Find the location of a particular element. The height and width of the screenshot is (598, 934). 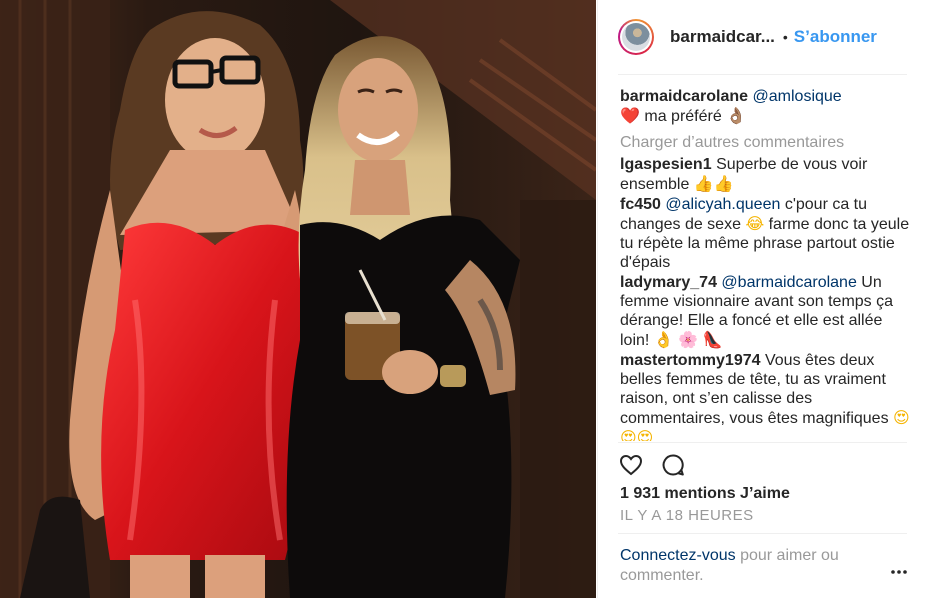

follow-button: S’abonner is located at coordinates (835, 37).